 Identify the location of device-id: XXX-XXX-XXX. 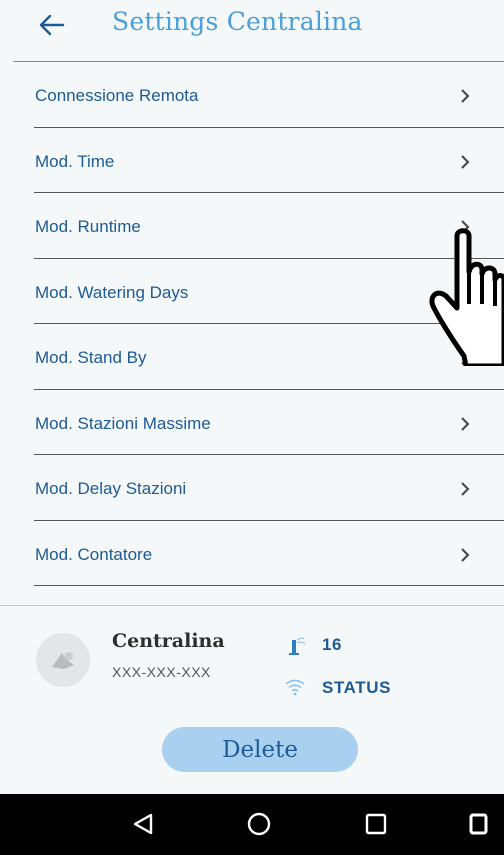
(161, 672).